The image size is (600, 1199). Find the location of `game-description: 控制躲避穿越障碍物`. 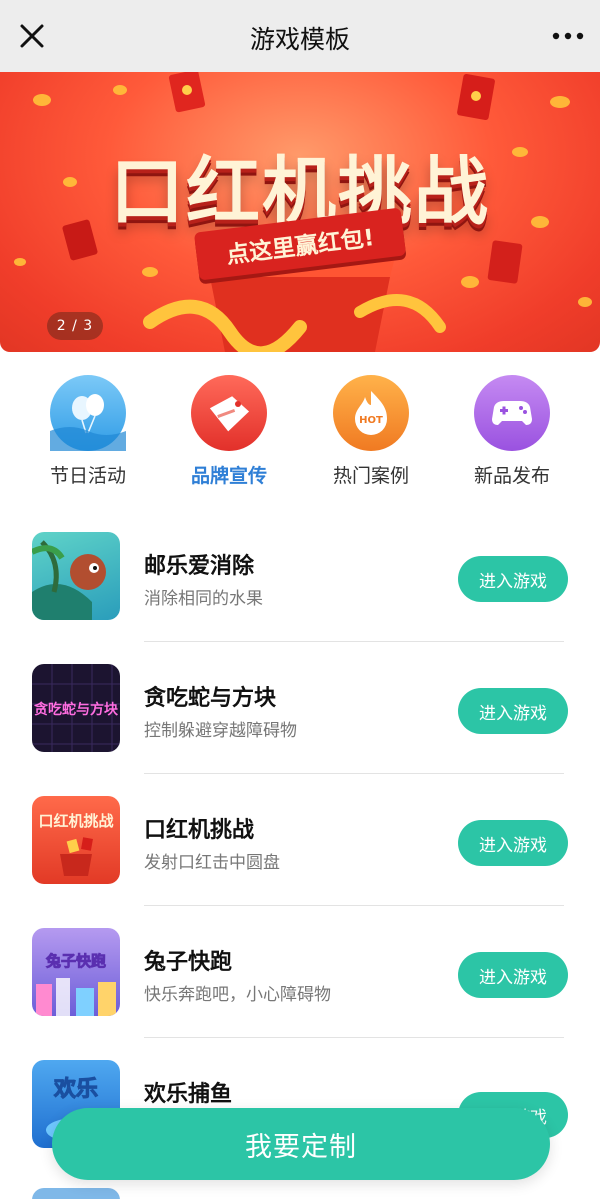

game-description: 控制躲避穿越障碍物 is located at coordinates (220, 731).